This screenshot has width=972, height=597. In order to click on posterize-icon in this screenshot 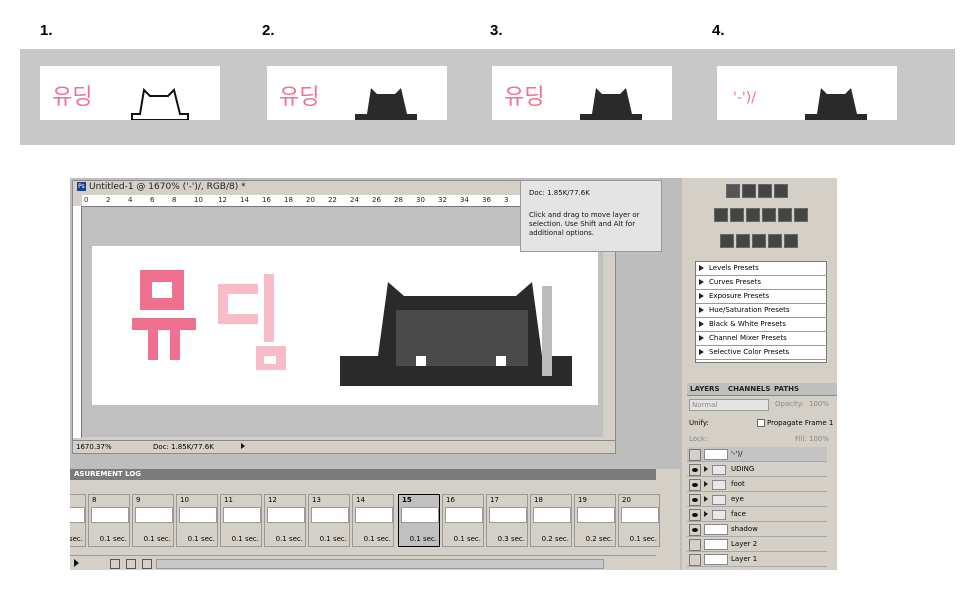, I will do `click(743, 241)`.